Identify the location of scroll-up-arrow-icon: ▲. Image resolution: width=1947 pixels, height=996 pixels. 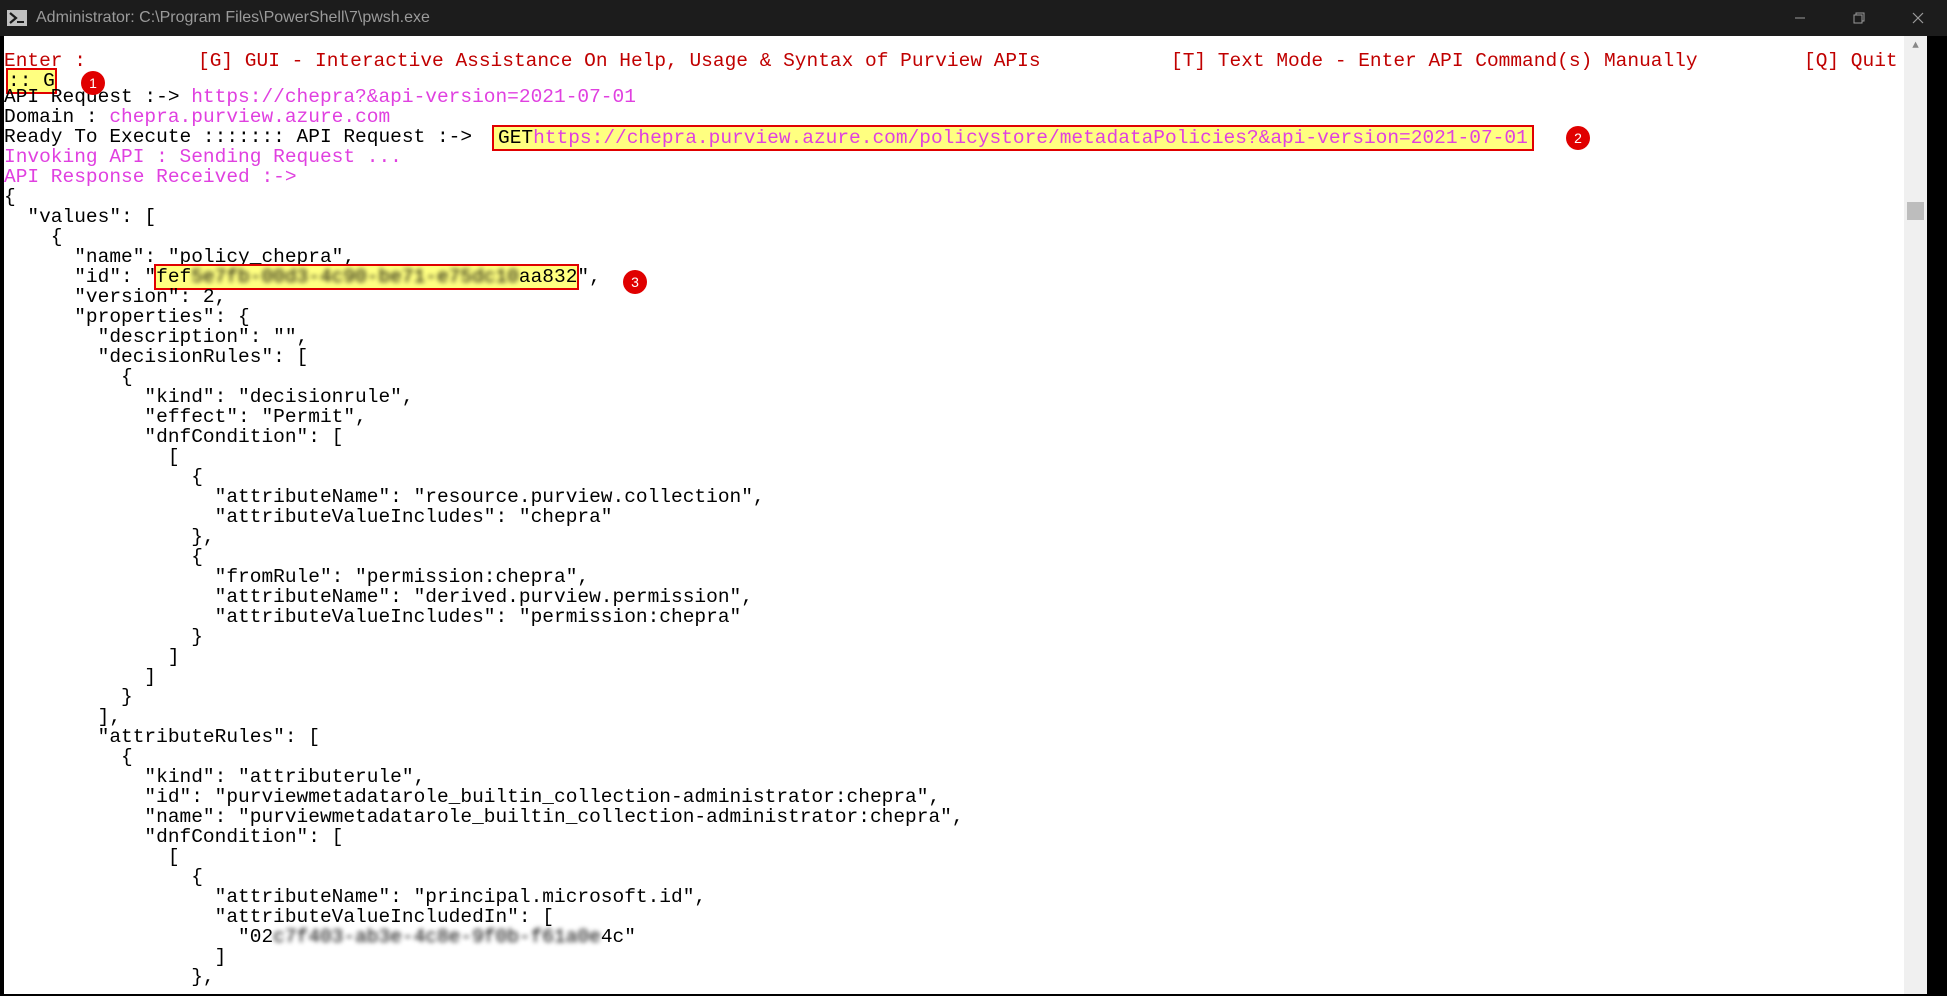
(1915, 46).